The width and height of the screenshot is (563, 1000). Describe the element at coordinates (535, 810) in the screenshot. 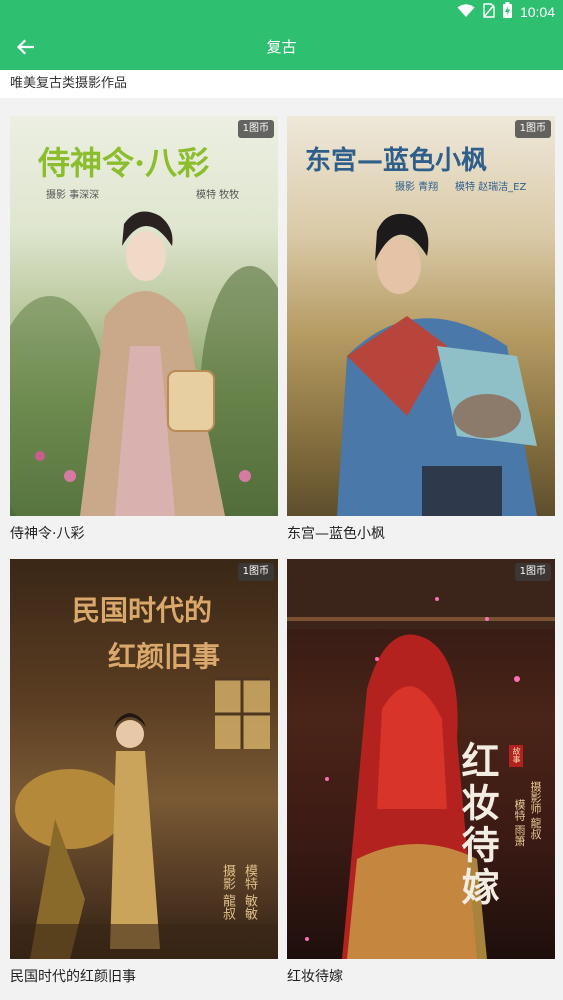

I see `poster-credit-photographer: 摄影师 龍叔` at that location.